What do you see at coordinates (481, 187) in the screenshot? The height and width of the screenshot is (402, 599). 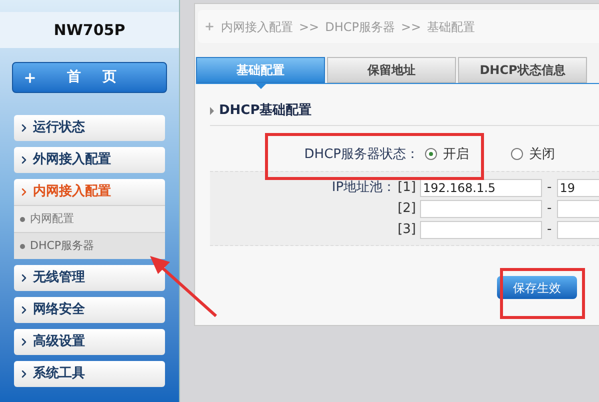 I see `start-ip-field: 192.168.1.5` at bounding box center [481, 187].